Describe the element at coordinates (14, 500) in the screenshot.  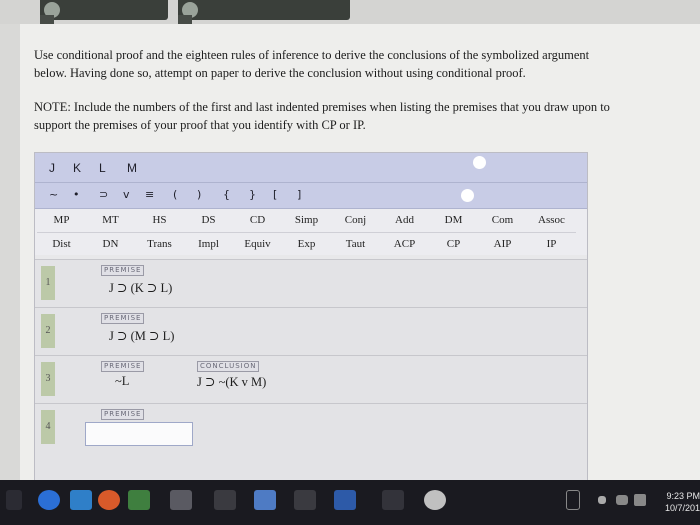
I see `start-windows-icon` at that location.